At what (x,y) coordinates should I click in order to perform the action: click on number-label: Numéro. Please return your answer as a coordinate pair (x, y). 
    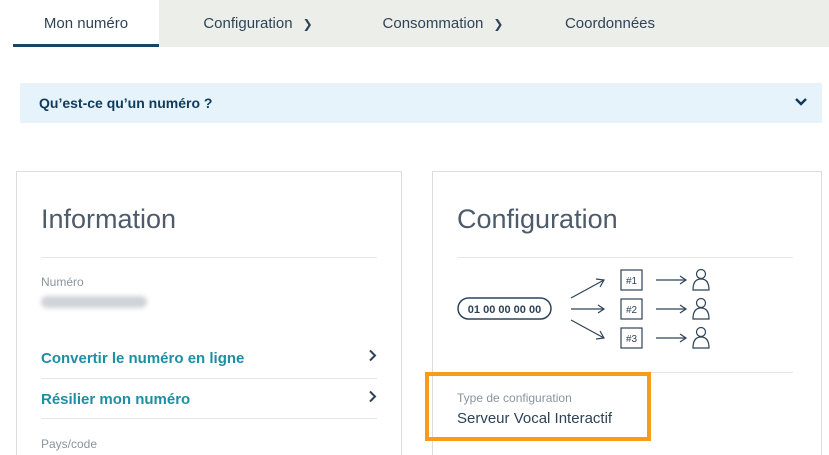
    Looking at the image, I should click on (62, 282).